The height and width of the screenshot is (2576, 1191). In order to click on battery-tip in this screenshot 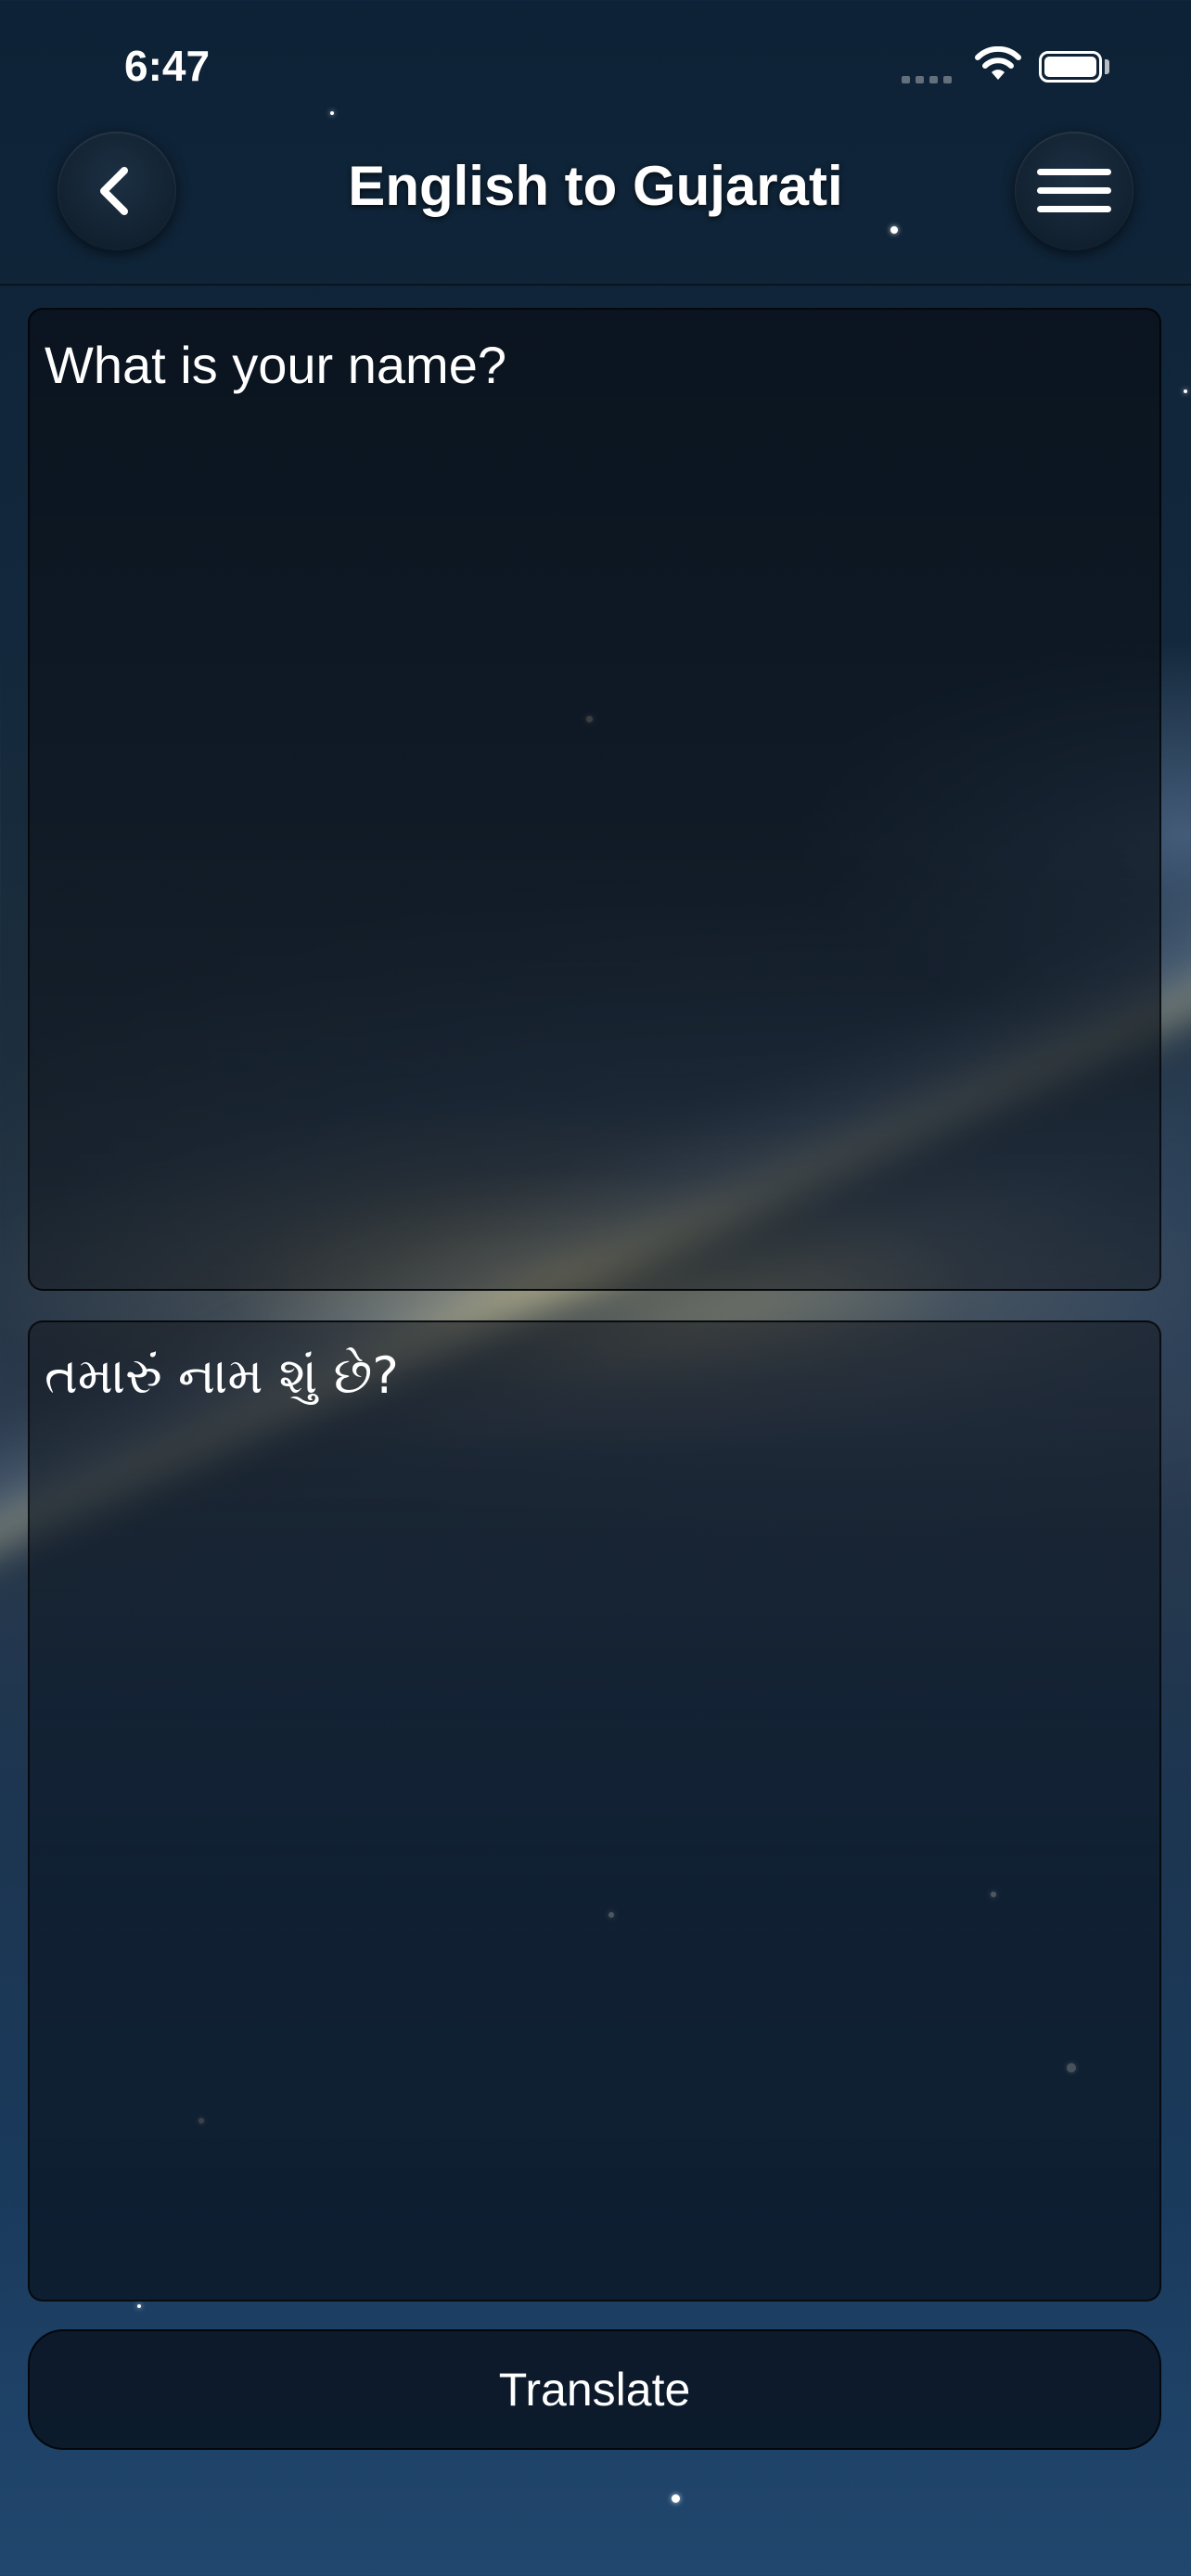, I will do `click(1107, 66)`.